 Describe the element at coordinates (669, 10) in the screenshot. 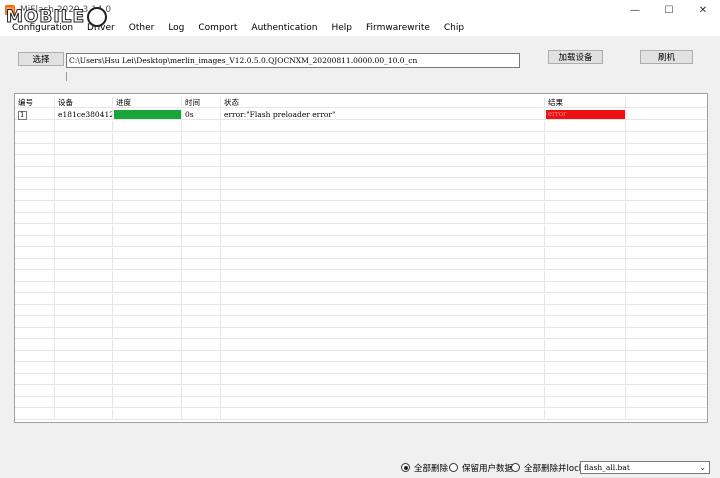

I see `maximize-button: ☐` at that location.